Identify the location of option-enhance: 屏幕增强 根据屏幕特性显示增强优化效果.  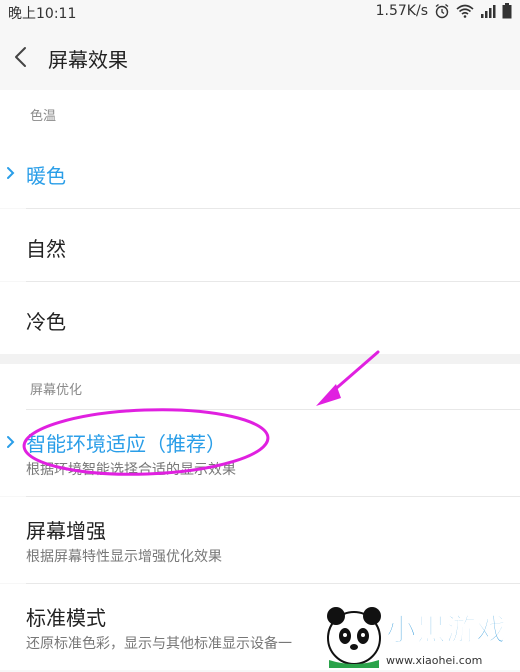
(260, 540).